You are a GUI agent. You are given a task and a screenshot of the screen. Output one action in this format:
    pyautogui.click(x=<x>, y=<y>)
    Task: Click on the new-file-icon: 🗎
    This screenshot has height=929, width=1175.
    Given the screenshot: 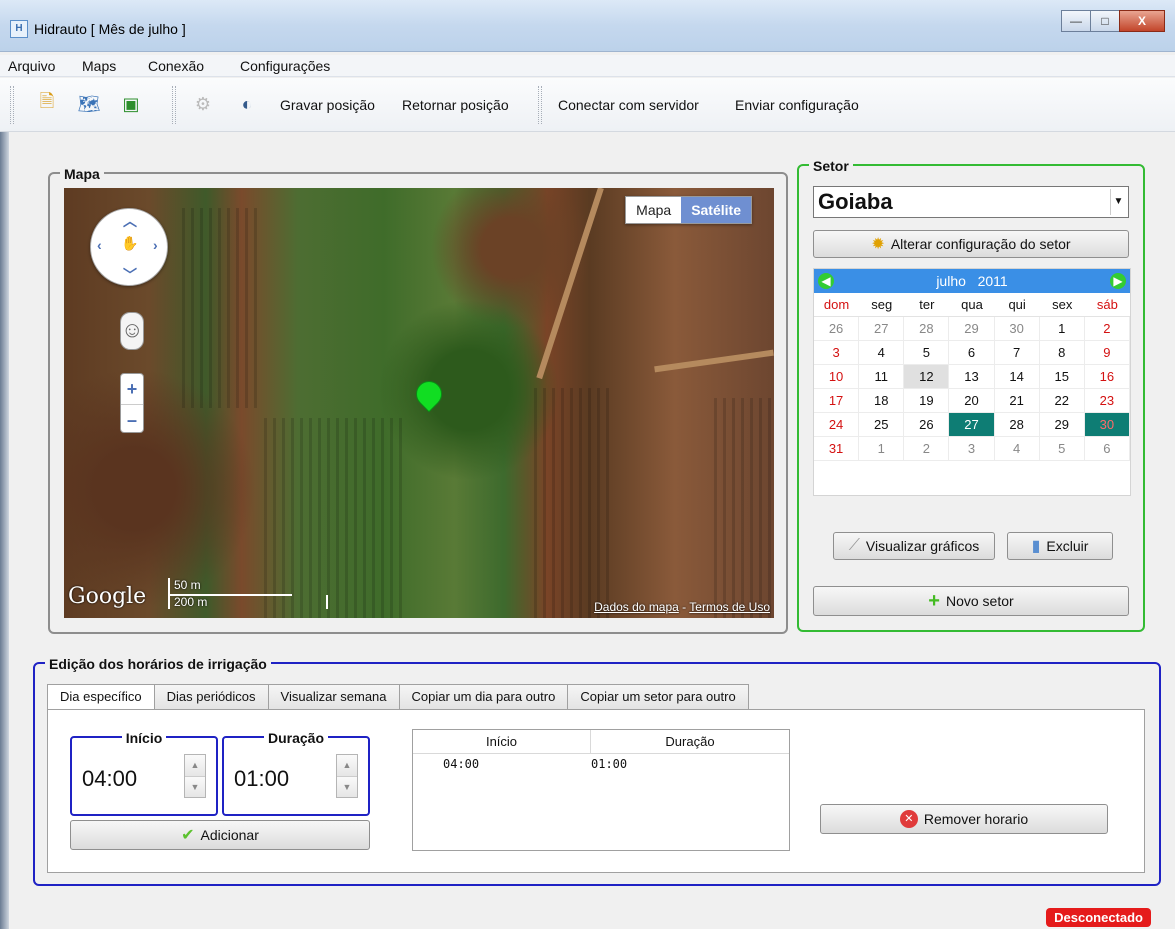 What is the action you would take?
    pyautogui.click(x=47, y=103)
    